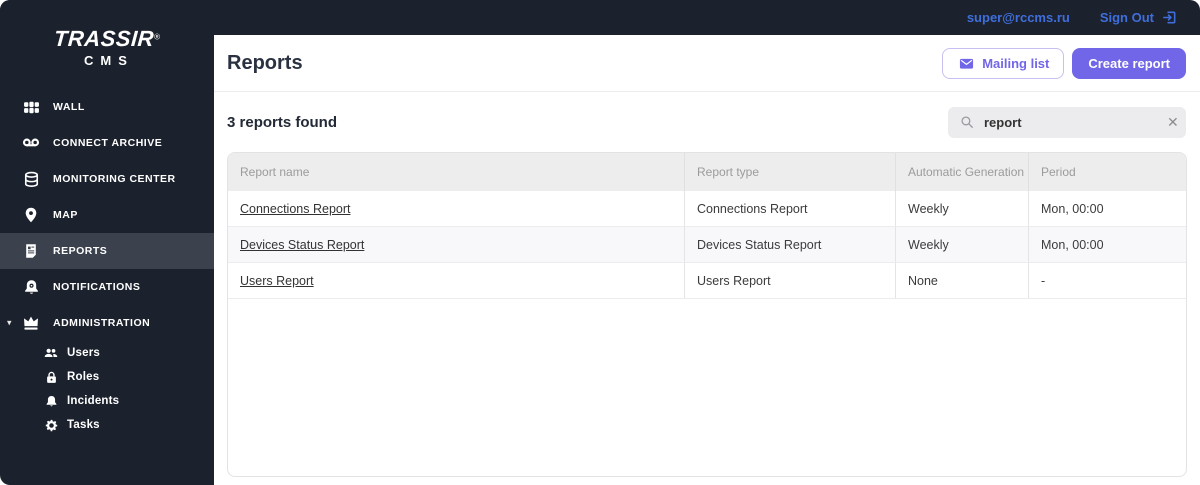 Image resolution: width=1200 pixels, height=485 pixels. What do you see at coordinates (97, 287) in the screenshot?
I see `sidebar-item-label: NOTIFICATIONS` at bounding box center [97, 287].